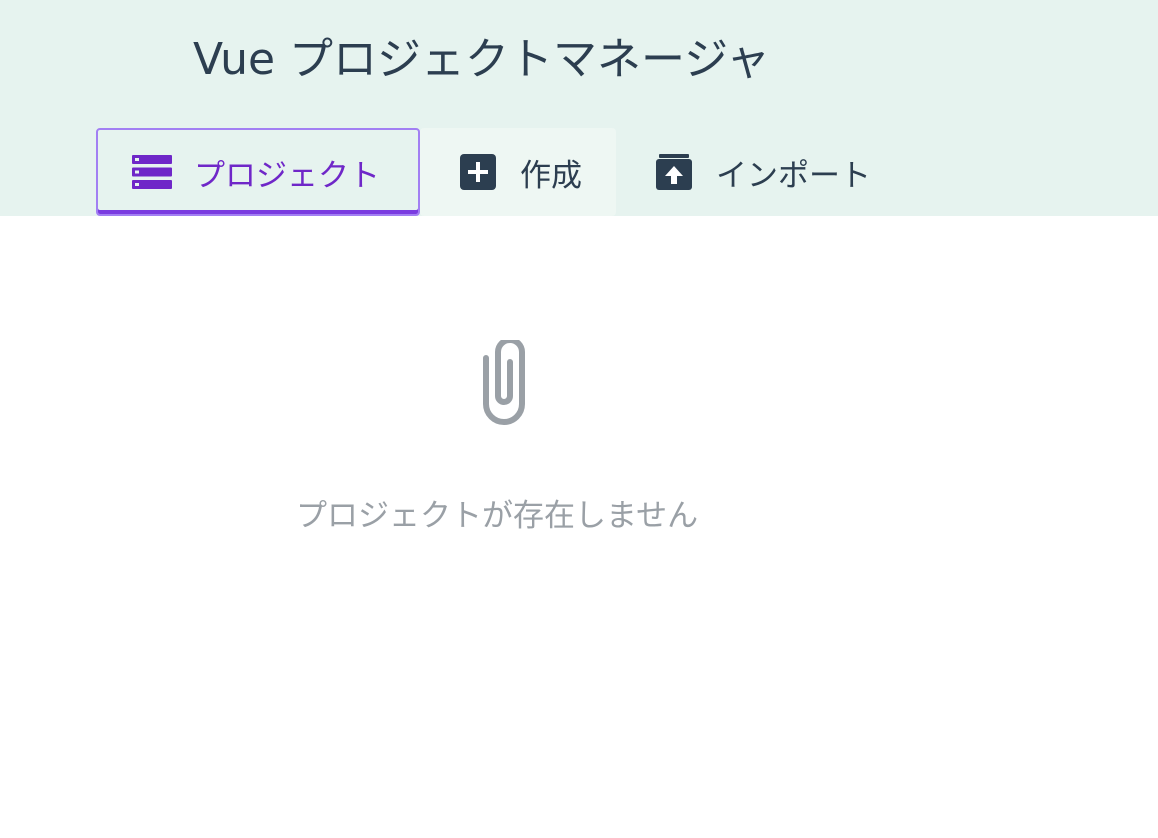 This screenshot has width=1158, height=838. Describe the element at coordinates (287, 175) in the screenshot. I see `tab-projects-label: プロジェクト` at that location.